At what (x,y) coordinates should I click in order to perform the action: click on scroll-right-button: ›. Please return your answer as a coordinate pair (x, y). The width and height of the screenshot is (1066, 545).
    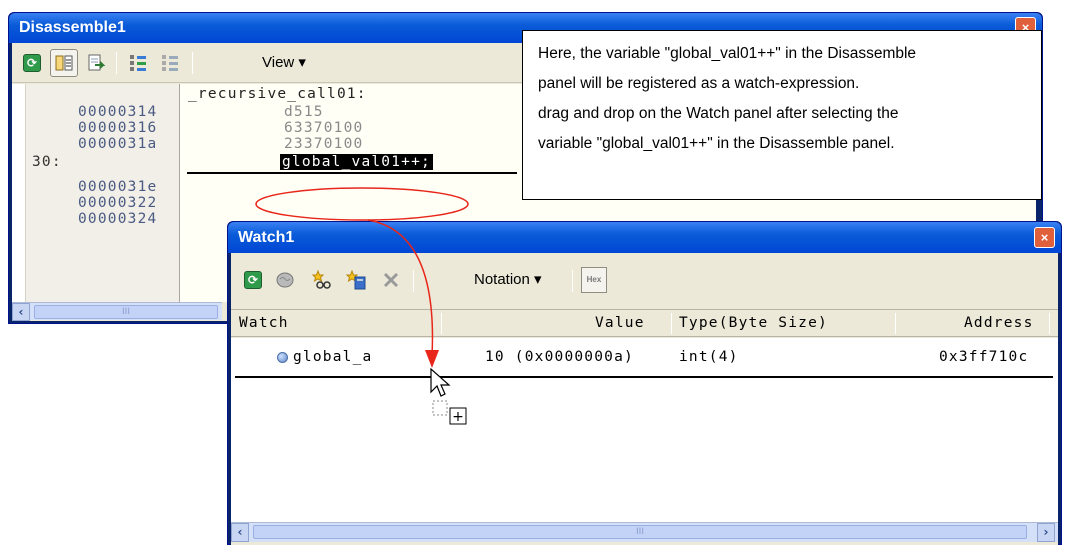
    Looking at the image, I should click on (1046, 532).